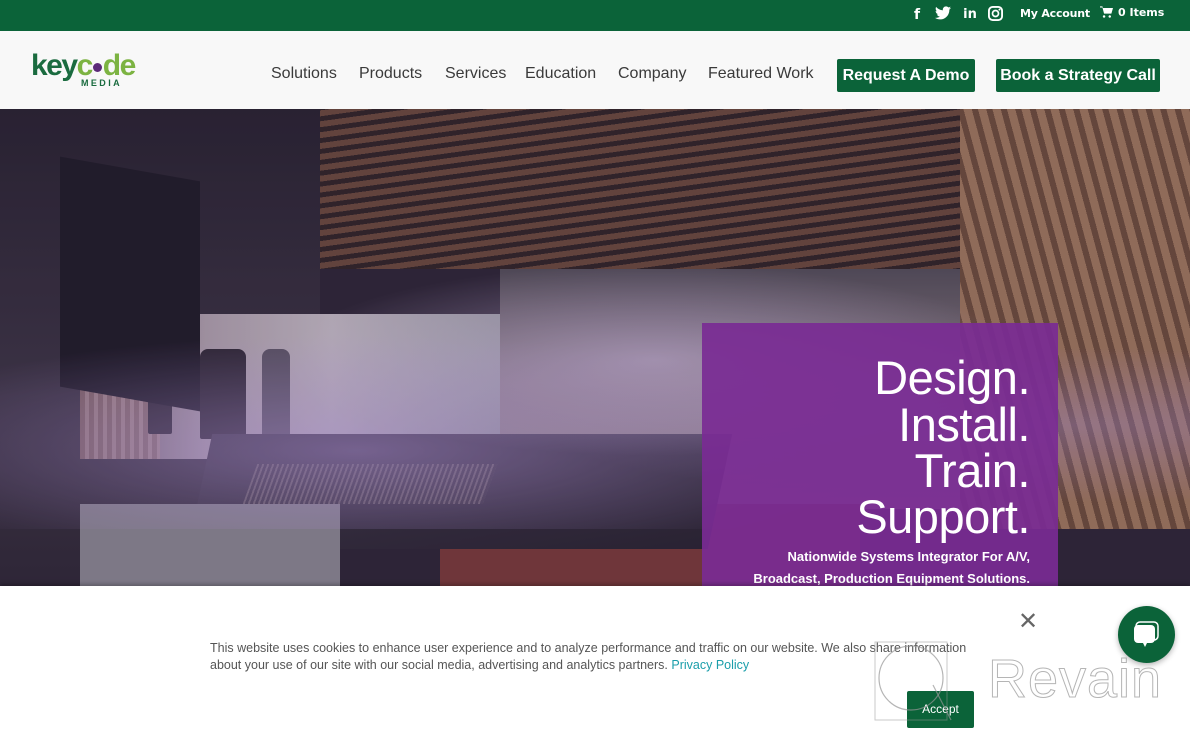  Describe the element at coordinates (97, 67) in the screenshot. I see `logo-dot` at that location.